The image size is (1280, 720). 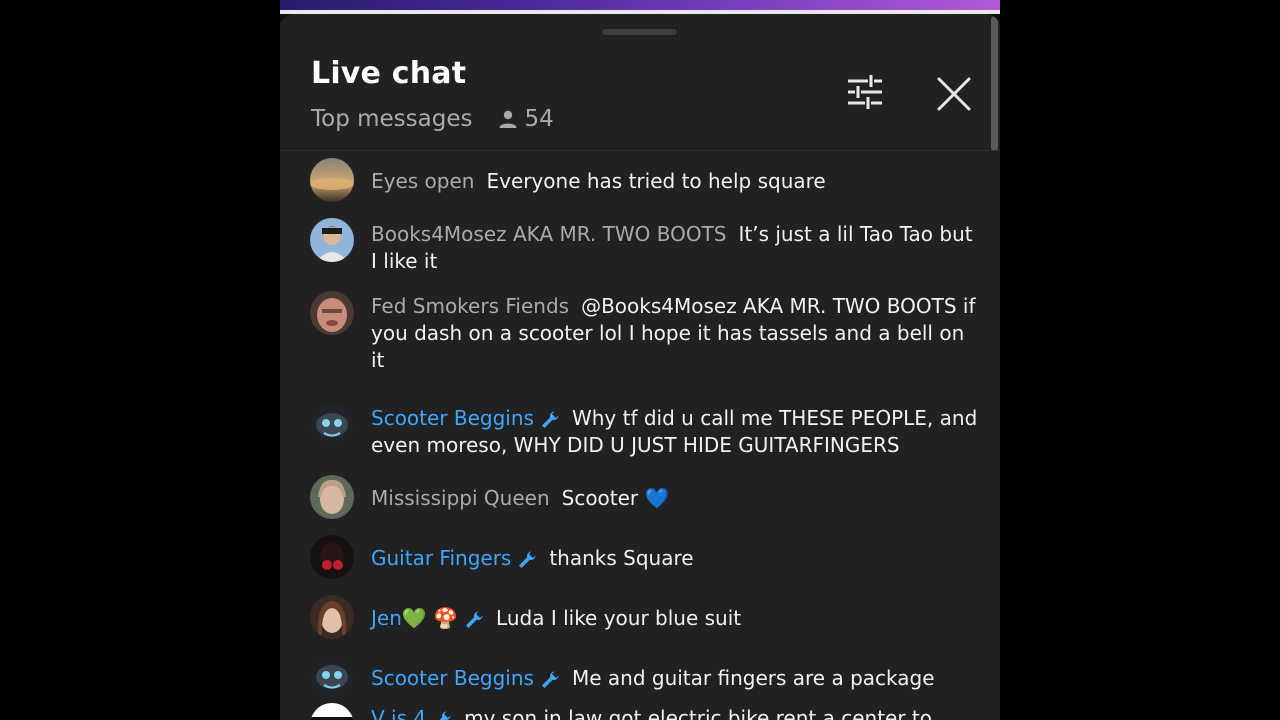 I want to click on message-text-row: Jen💚 🍄 Luda I like your blue suit, so click(x=676, y=618).